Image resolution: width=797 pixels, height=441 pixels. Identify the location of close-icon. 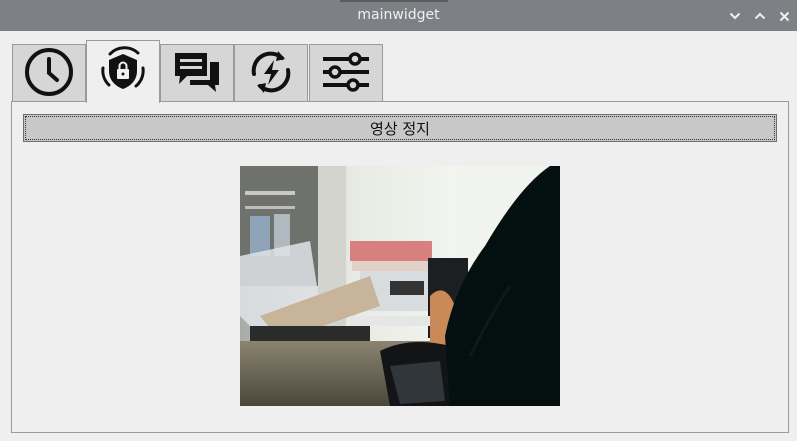
(784, 16).